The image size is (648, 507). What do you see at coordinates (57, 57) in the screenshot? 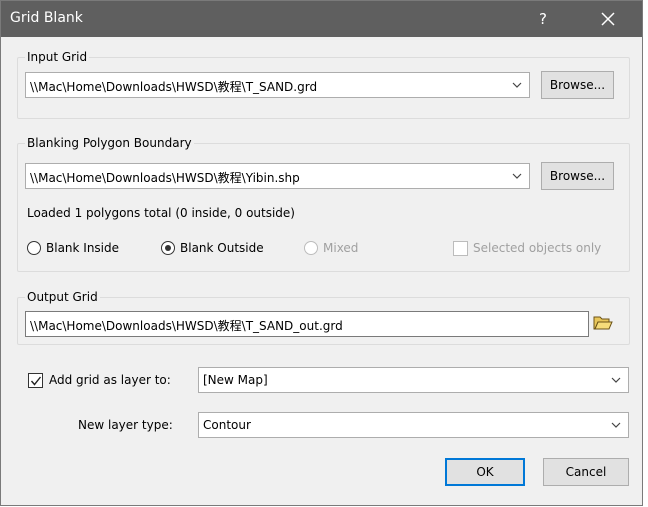
I see `input-grid-label: Input Grid` at bounding box center [57, 57].